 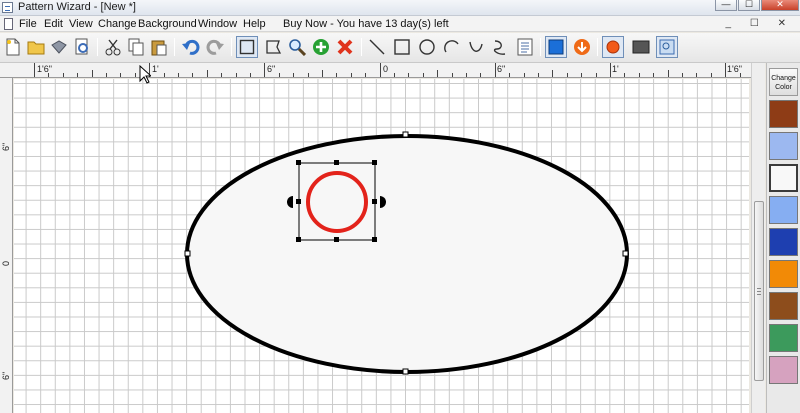 I want to click on menu-help: Help, so click(x=254, y=24).